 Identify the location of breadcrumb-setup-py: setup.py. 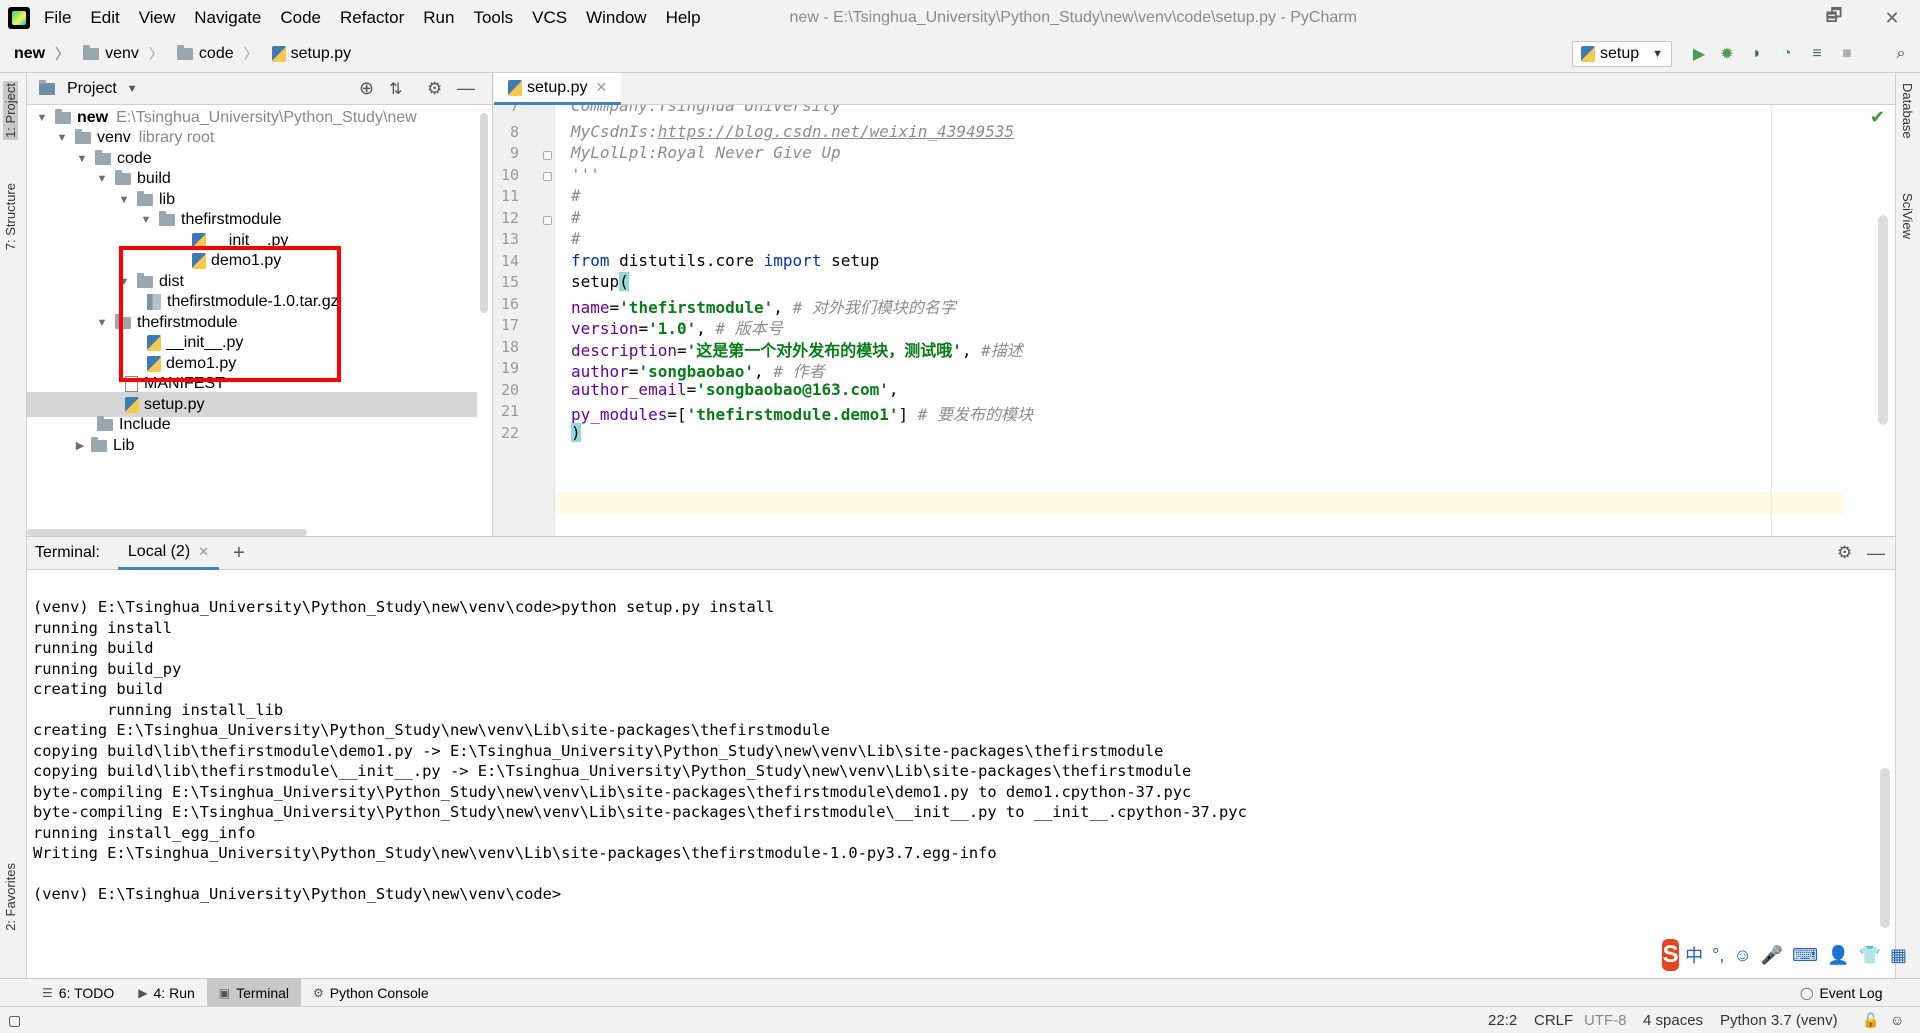
(311, 54).